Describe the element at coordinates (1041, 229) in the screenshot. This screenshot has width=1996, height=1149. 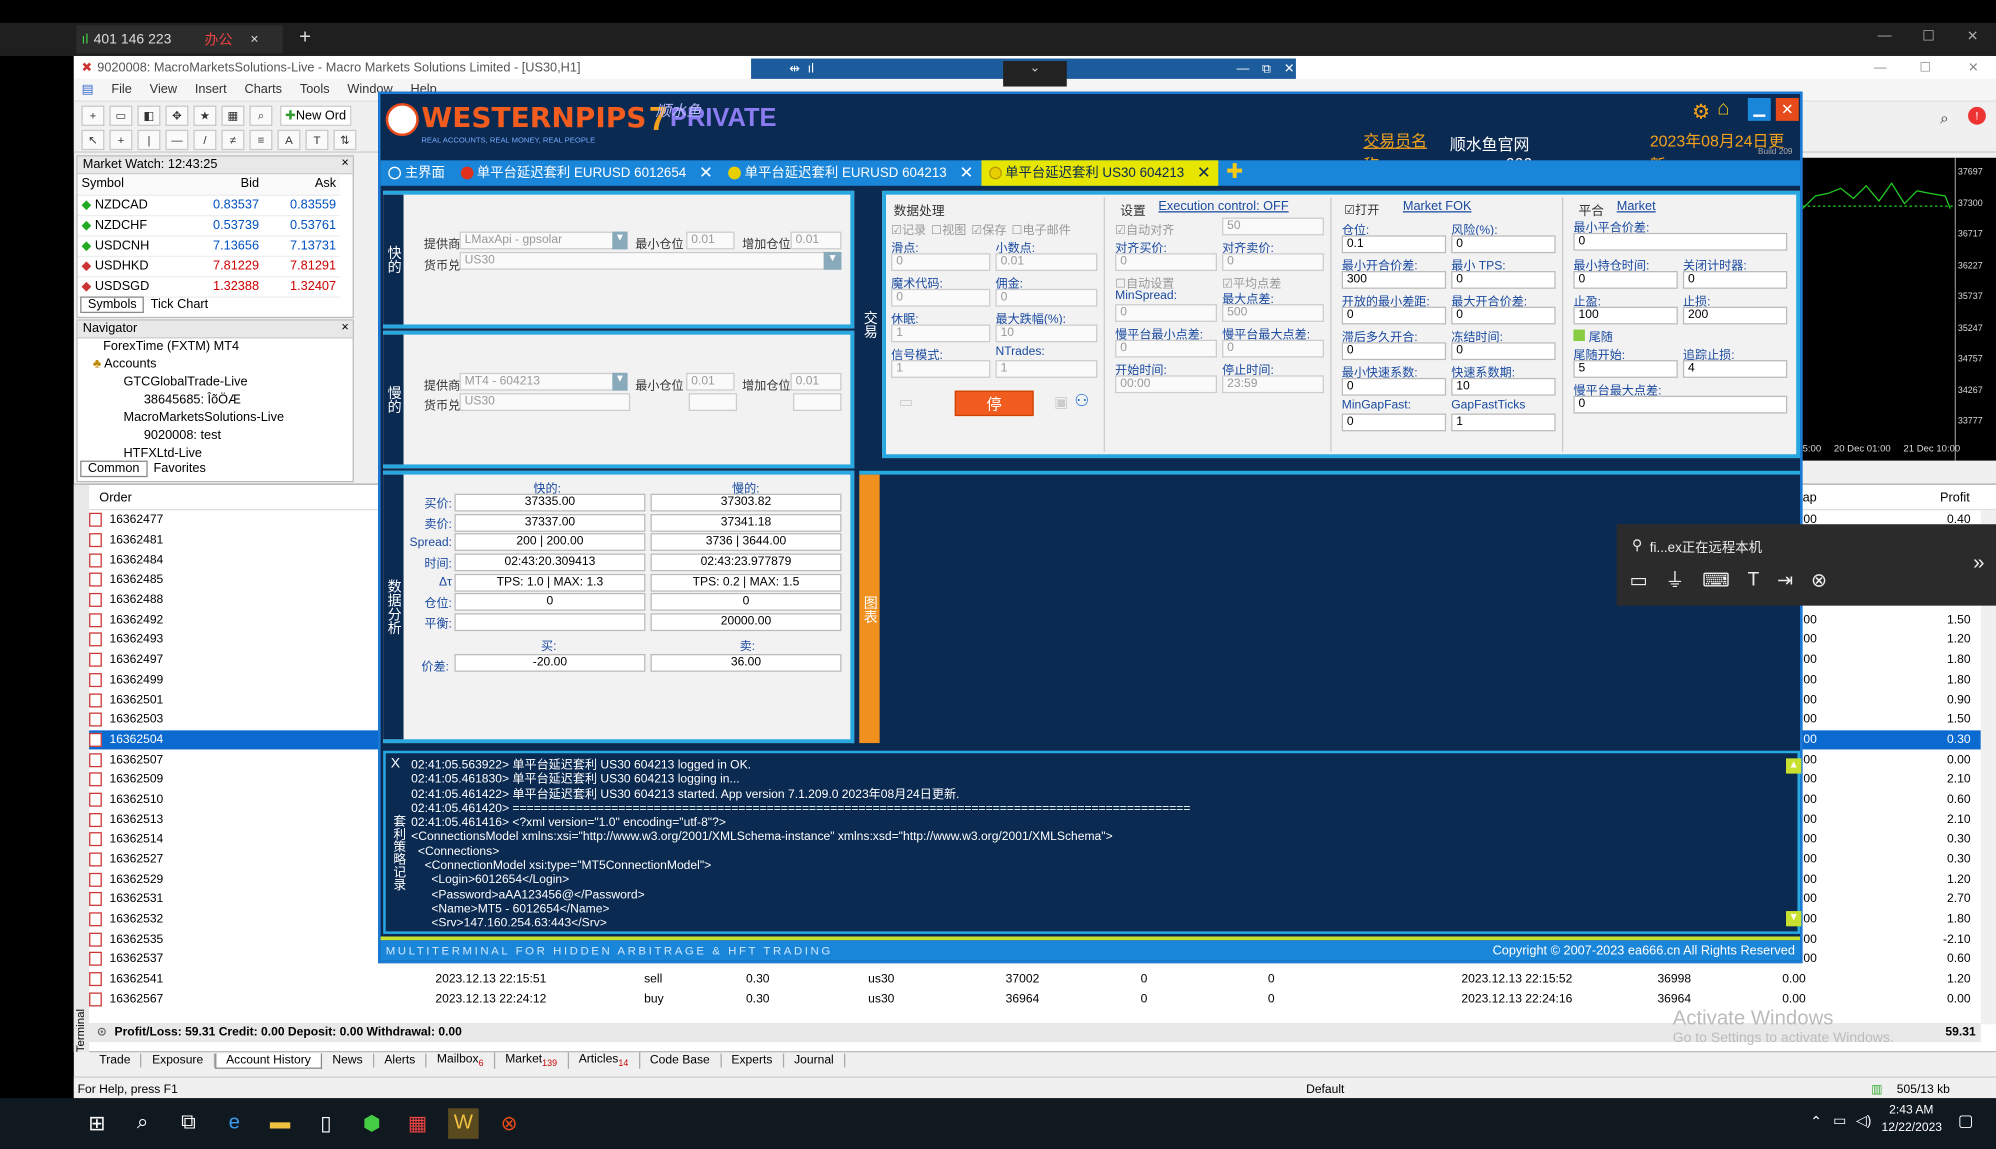
I see `email-checkbox: ☐电子邮件` at that location.